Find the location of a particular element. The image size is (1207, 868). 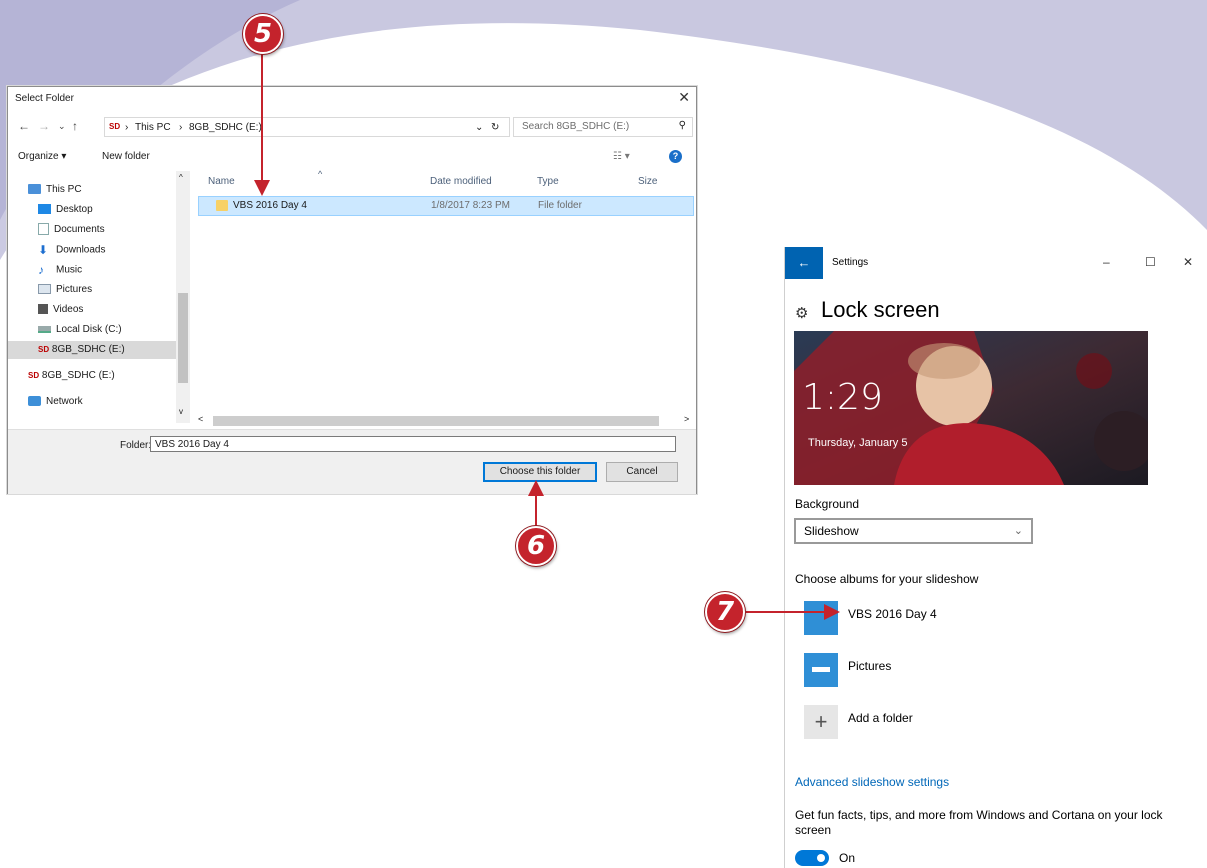

nav-item-downloads: ⬇ Downloads is located at coordinates (113, 250).